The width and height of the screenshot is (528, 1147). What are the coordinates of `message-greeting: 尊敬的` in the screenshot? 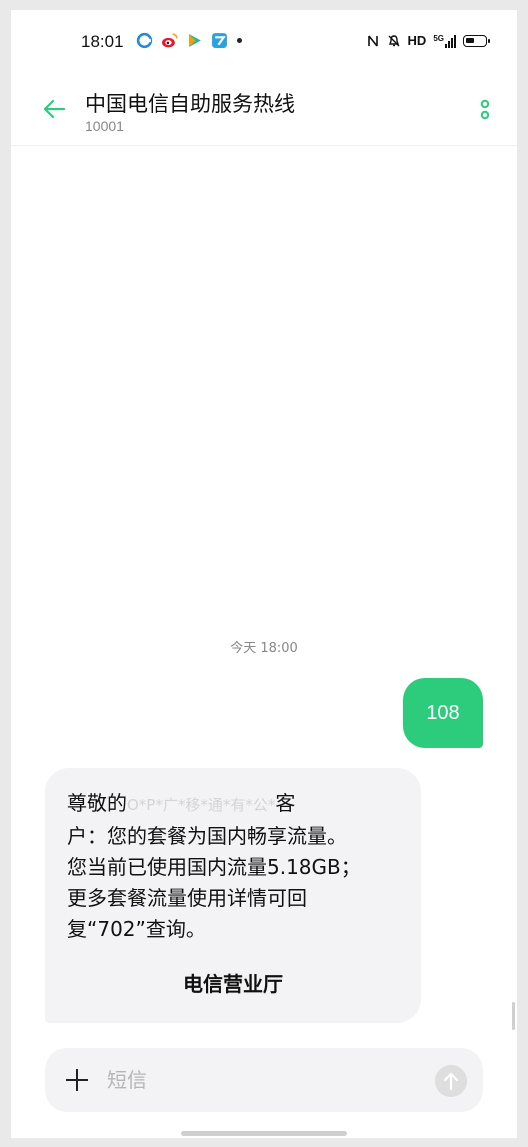 It's located at (97, 803).